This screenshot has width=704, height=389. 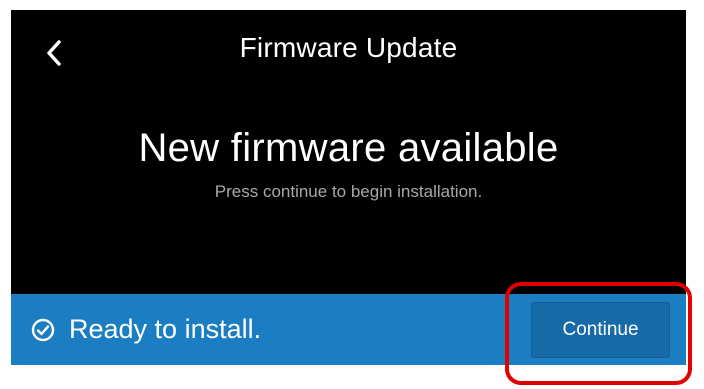 I want to click on instruction-text: Press continue to begin installation., so click(x=348, y=191).